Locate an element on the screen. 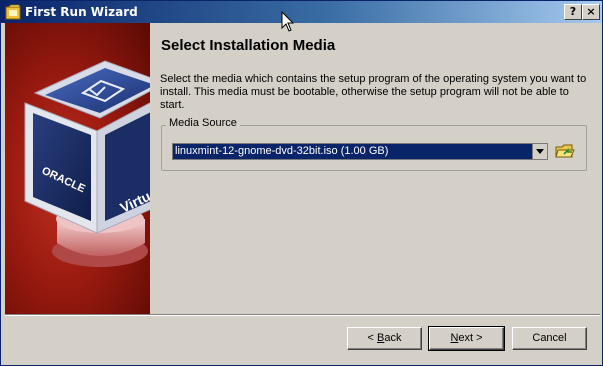 This screenshot has width=603, height=366. title-bar: First Run Wizard ? × is located at coordinates (301, 12).